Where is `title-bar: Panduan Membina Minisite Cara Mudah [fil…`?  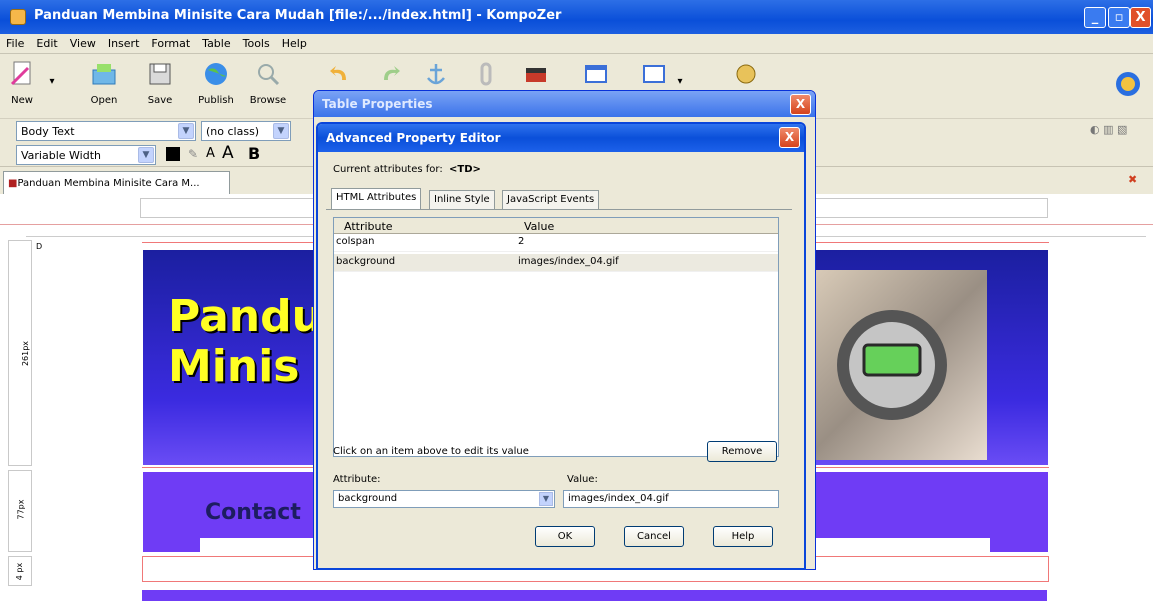
title-bar: Panduan Membina Minisite Cara Mudah [fil… is located at coordinates (576, 17).